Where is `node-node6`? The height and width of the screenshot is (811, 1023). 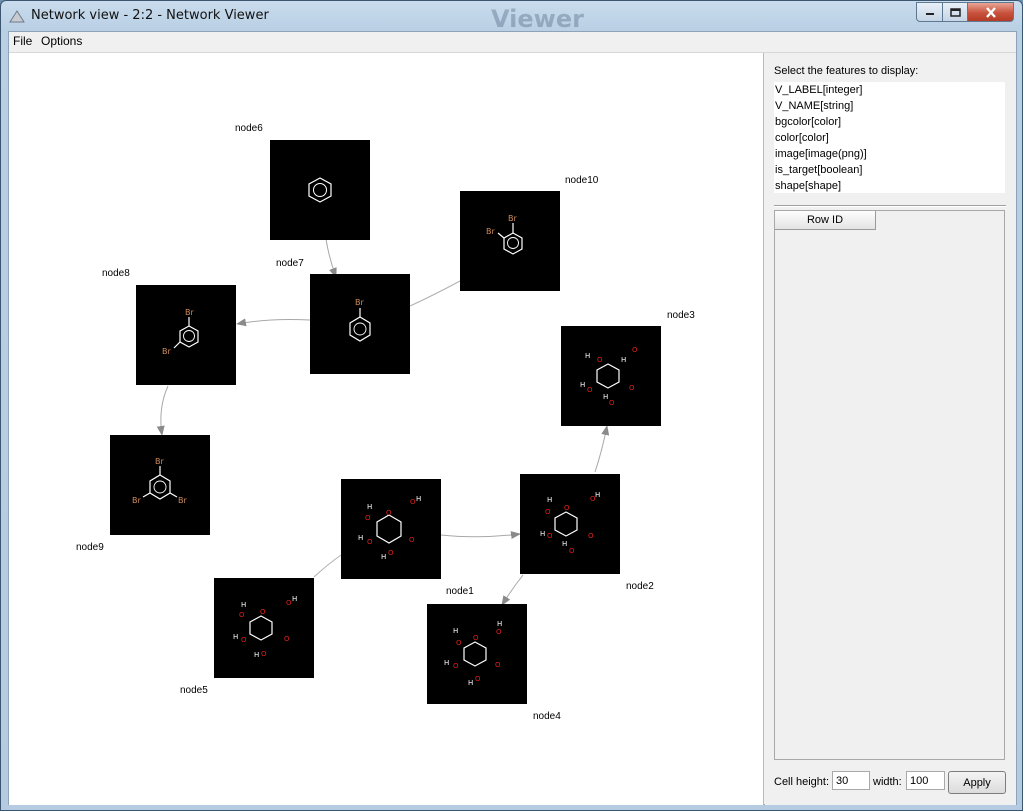
node-node6 is located at coordinates (320, 190).